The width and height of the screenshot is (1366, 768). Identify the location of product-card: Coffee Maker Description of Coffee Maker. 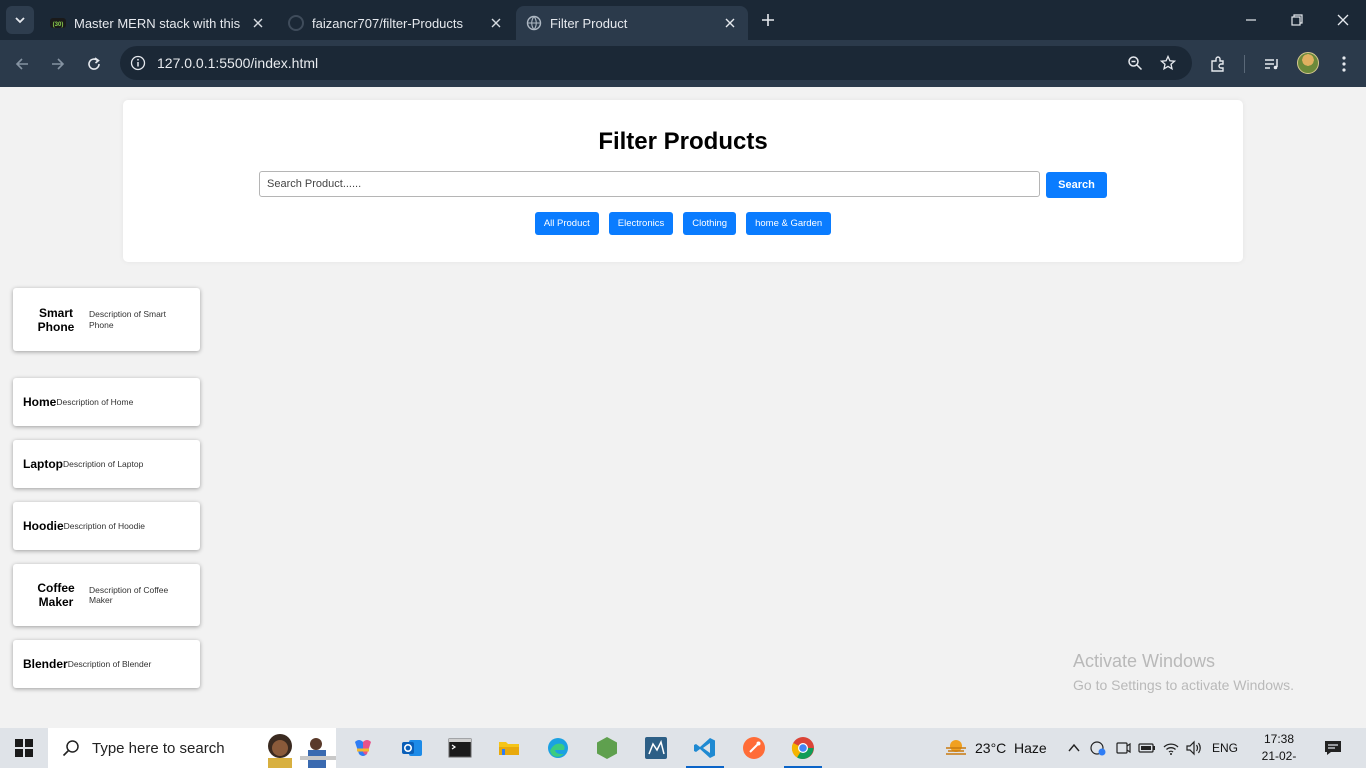
(106, 595).